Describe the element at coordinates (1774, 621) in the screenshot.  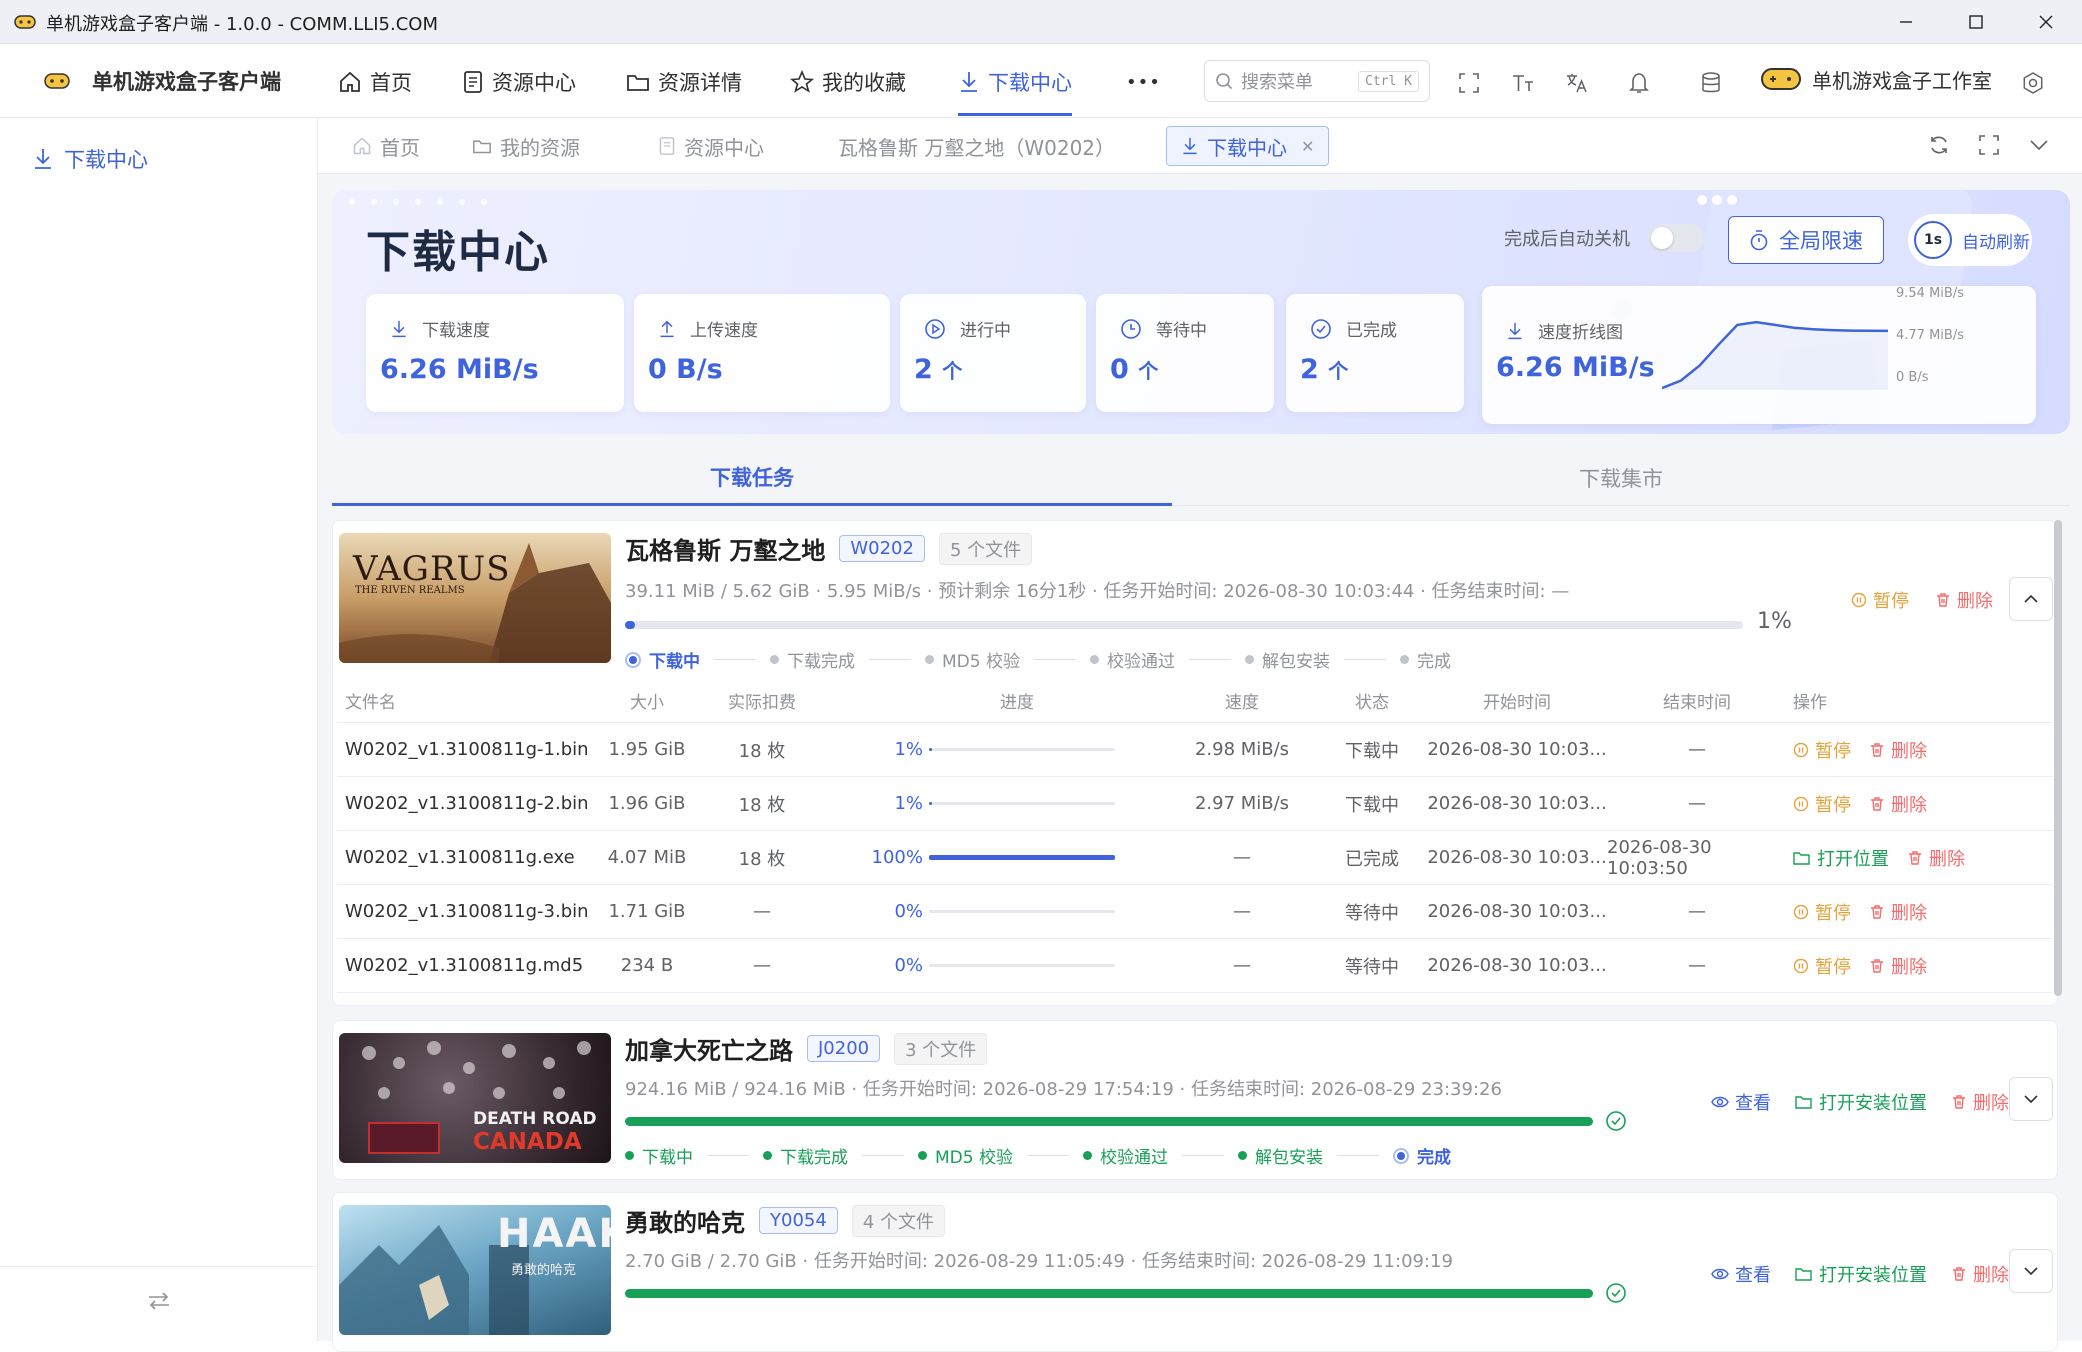
I see `task-progress-text: 1%` at that location.